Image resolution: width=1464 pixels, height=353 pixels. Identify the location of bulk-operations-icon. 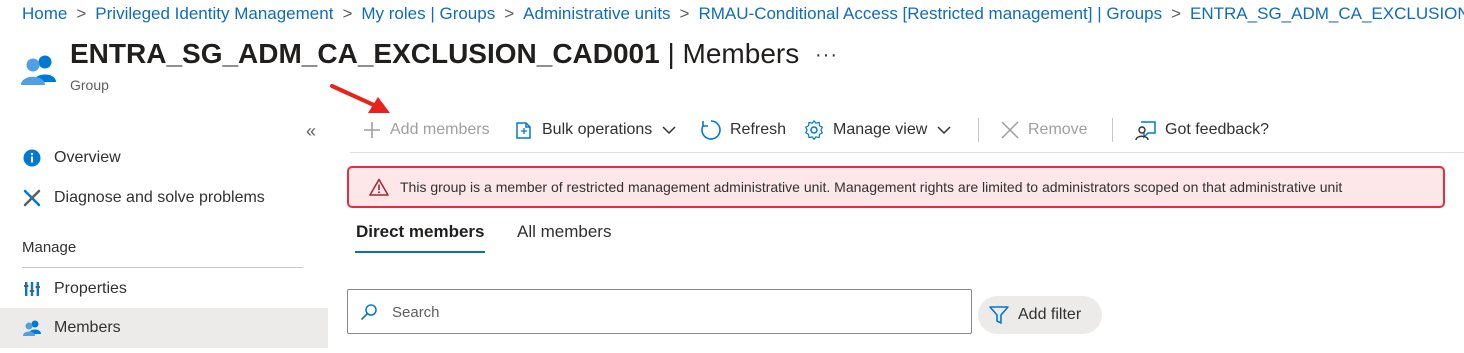
(523, 130).